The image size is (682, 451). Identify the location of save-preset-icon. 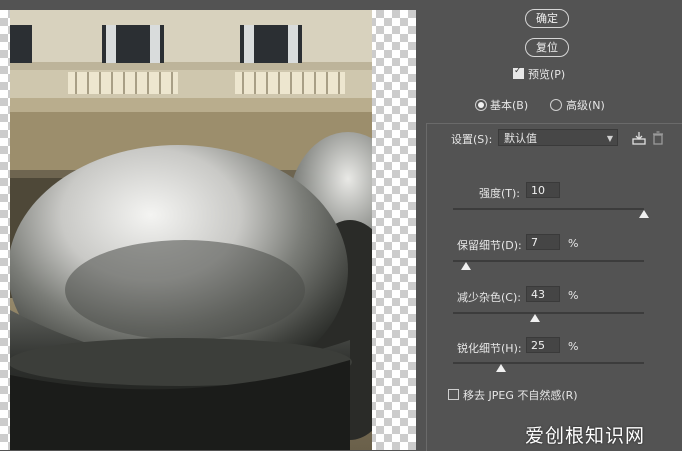
(639, 138).